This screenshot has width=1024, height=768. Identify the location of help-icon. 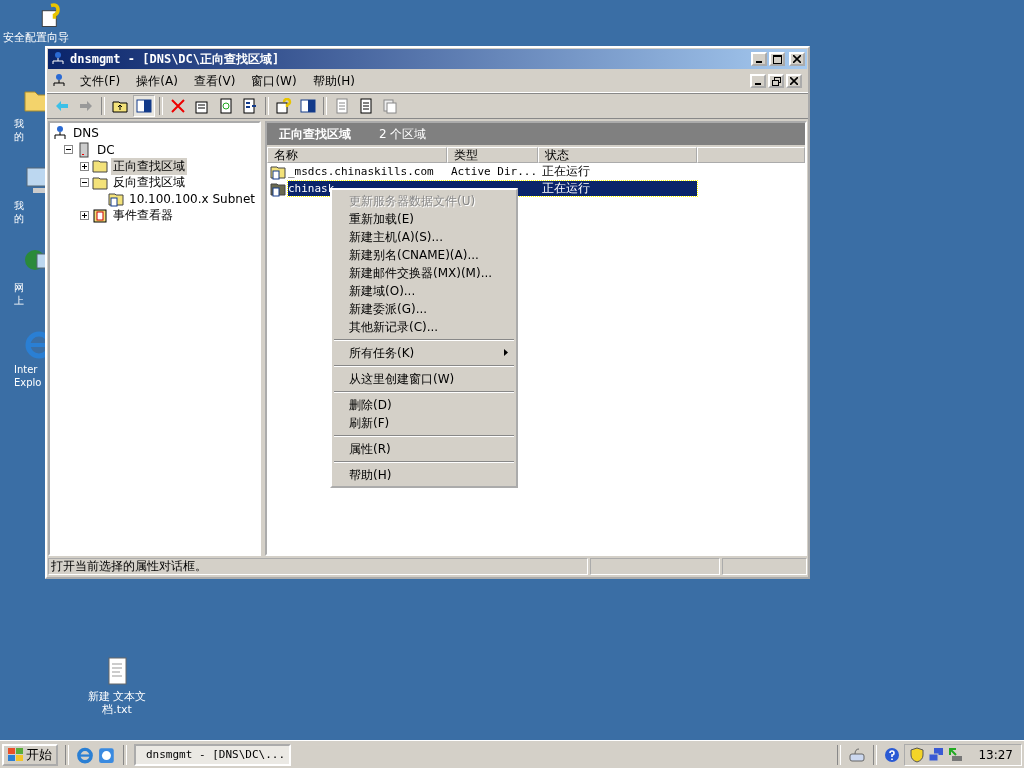
(892, 754).